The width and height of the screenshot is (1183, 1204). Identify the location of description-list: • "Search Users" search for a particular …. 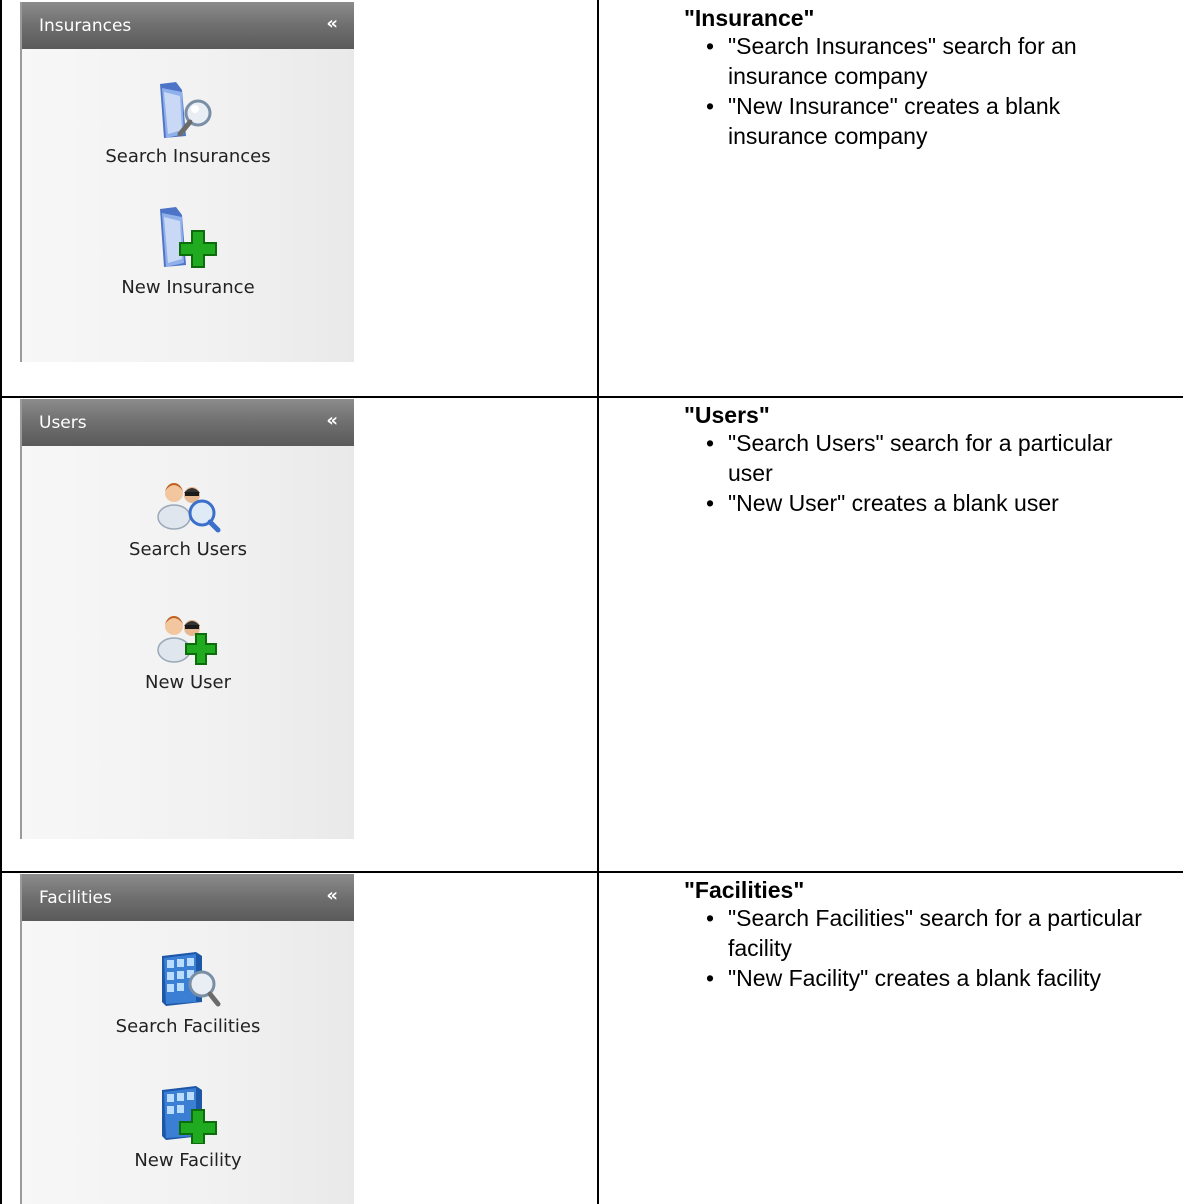
(921, 473).